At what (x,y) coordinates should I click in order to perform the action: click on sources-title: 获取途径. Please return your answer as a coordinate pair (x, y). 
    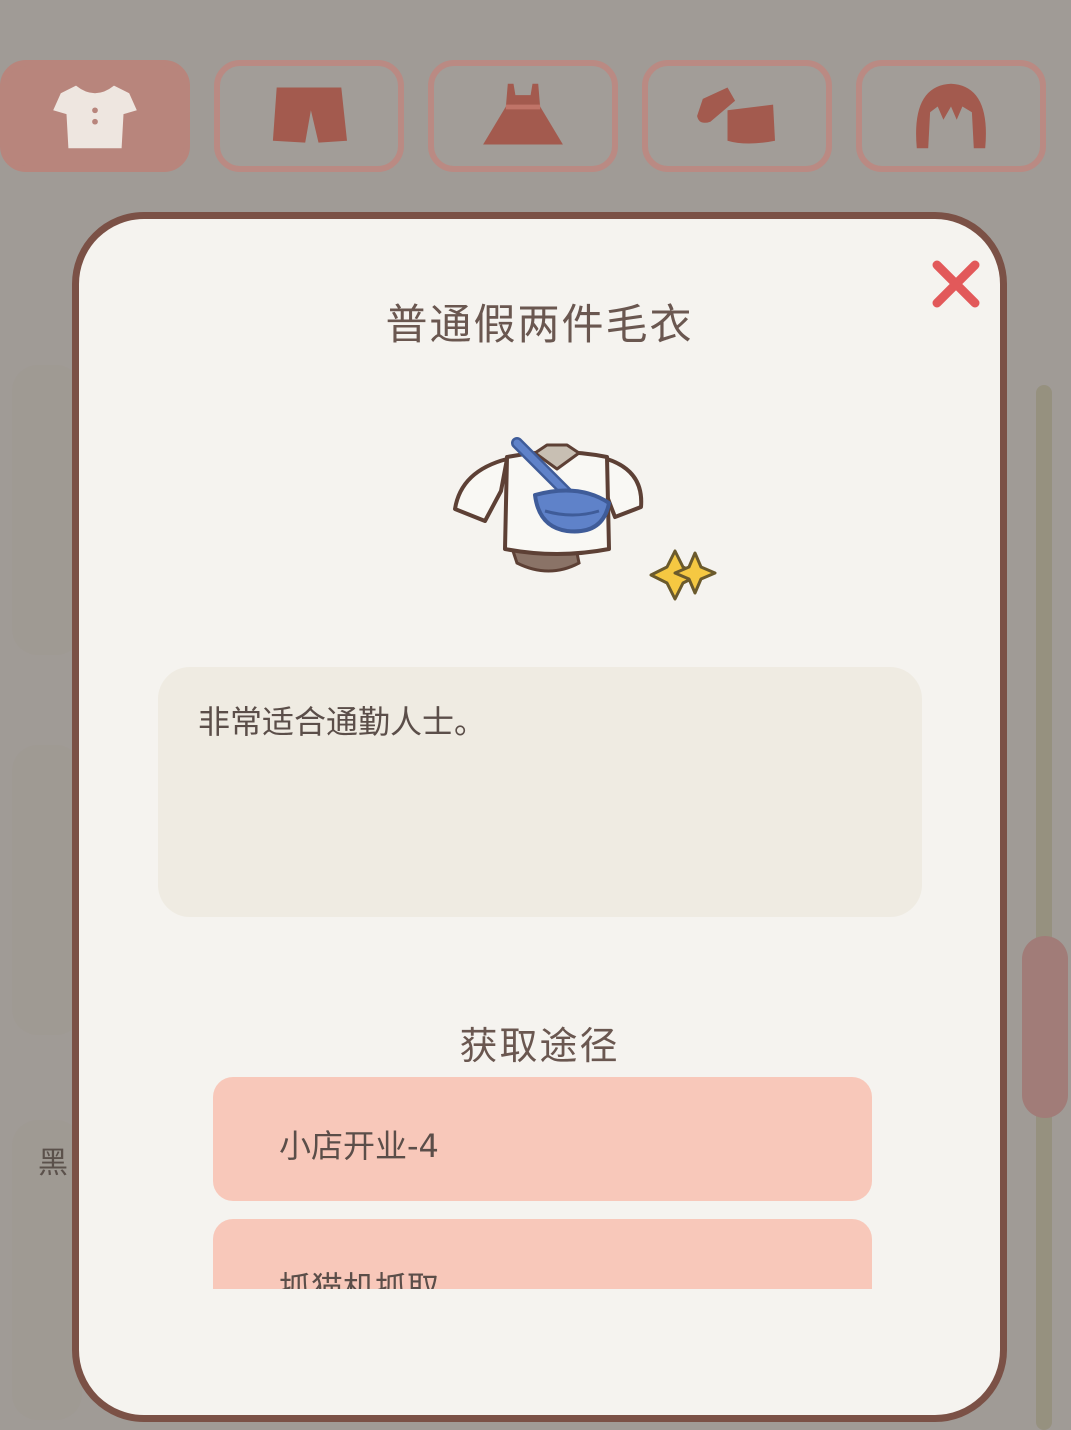
    Looking at the image, I should click on (539, 1046).